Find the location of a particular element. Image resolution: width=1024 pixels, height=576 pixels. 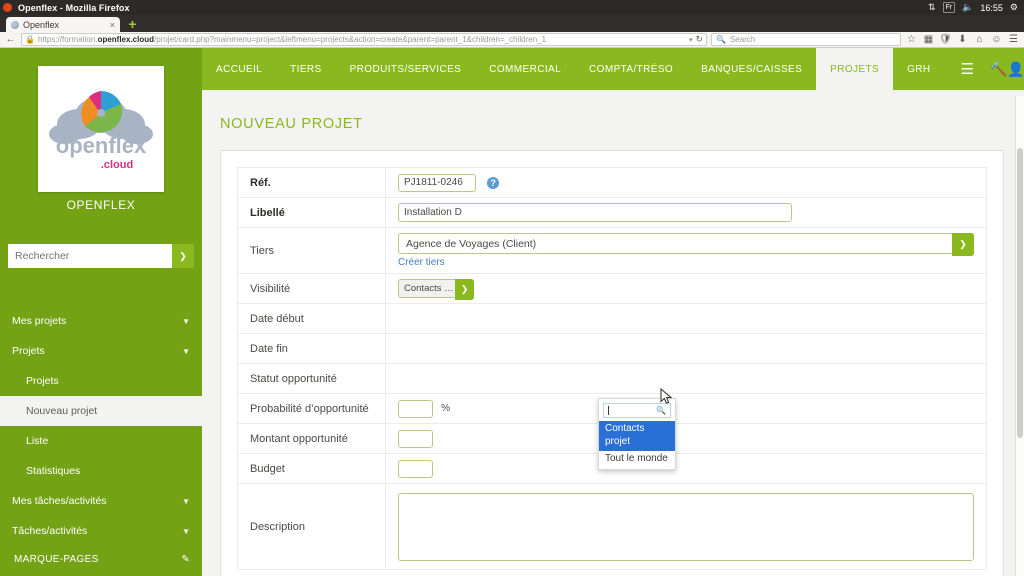

libelle-input: Installation D is located at coordinates (595, 212).